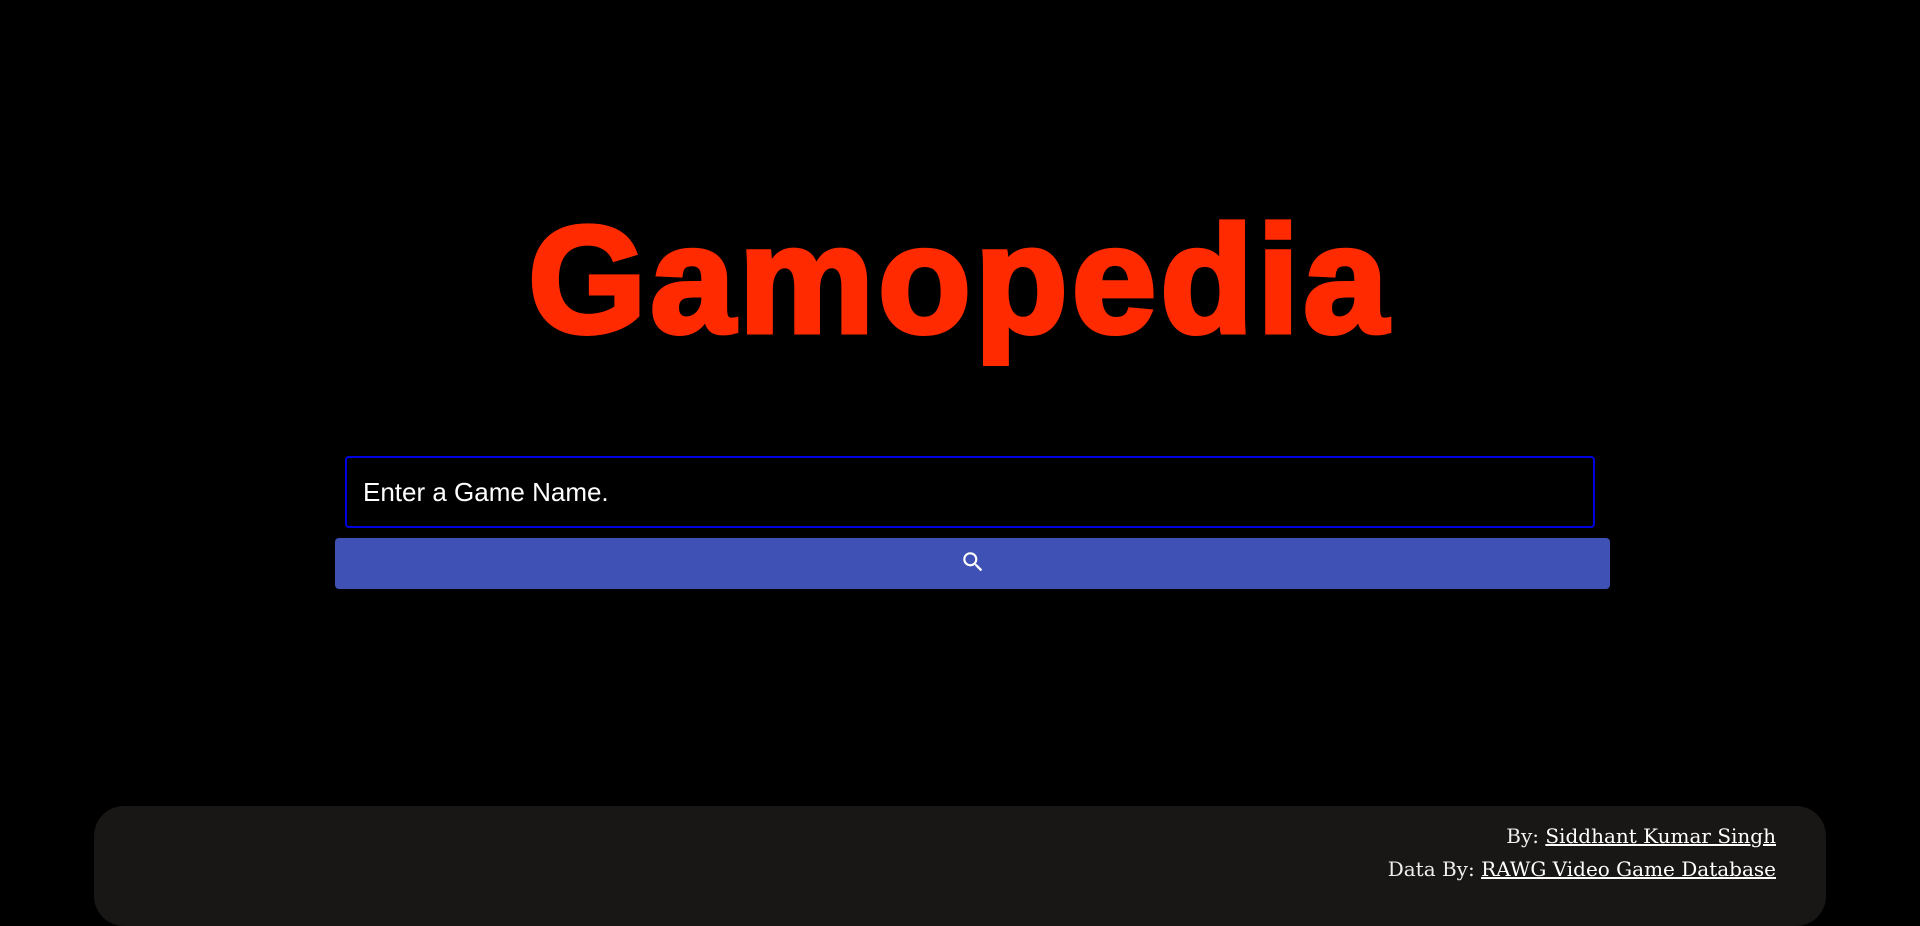 This screenshot has height=926, width=1920. I want to click on author-link: Siddhant Kumar Singh, so click(1660, 836).